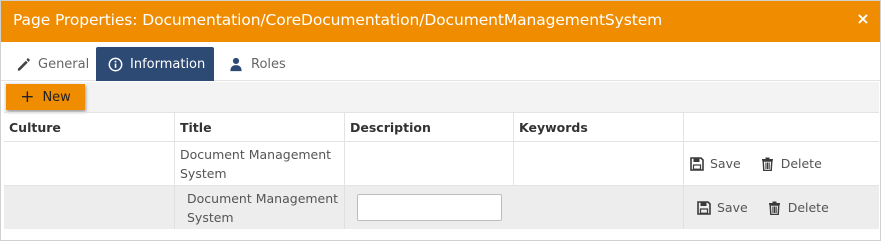  I want to click on description-input, so click(429, 207).